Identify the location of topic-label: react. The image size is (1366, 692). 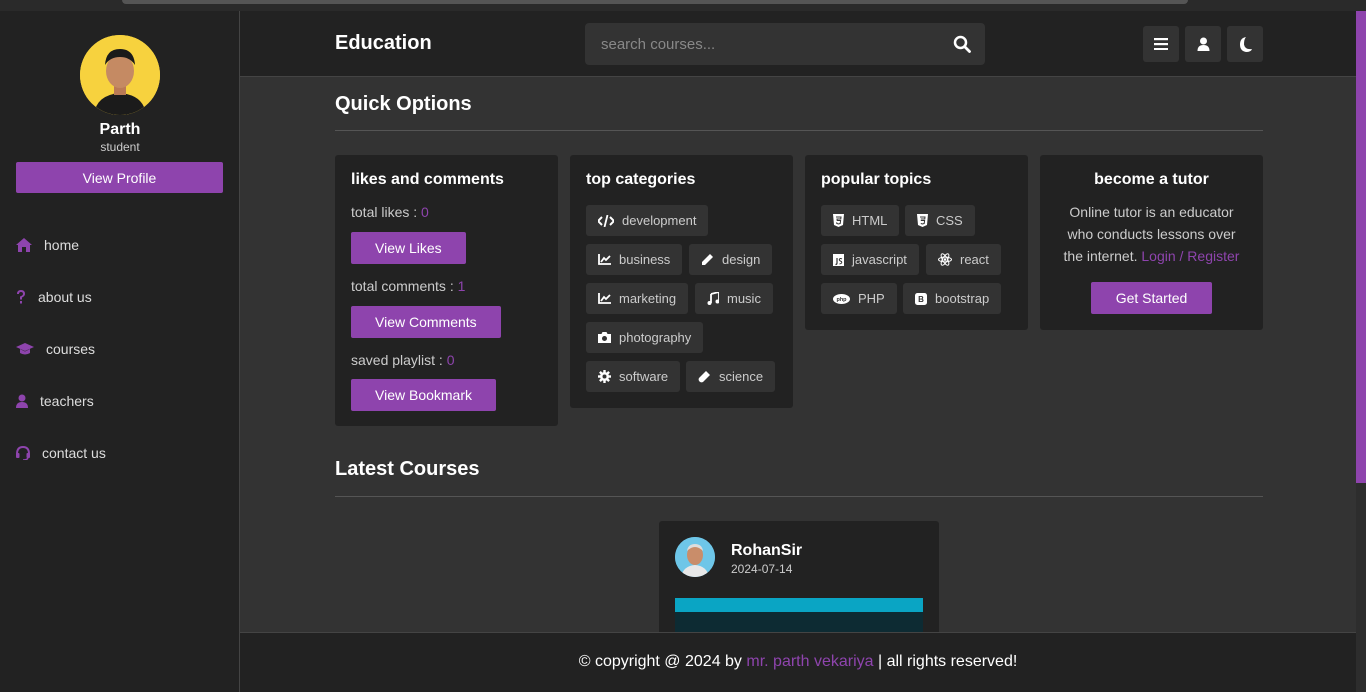
(974, 259).